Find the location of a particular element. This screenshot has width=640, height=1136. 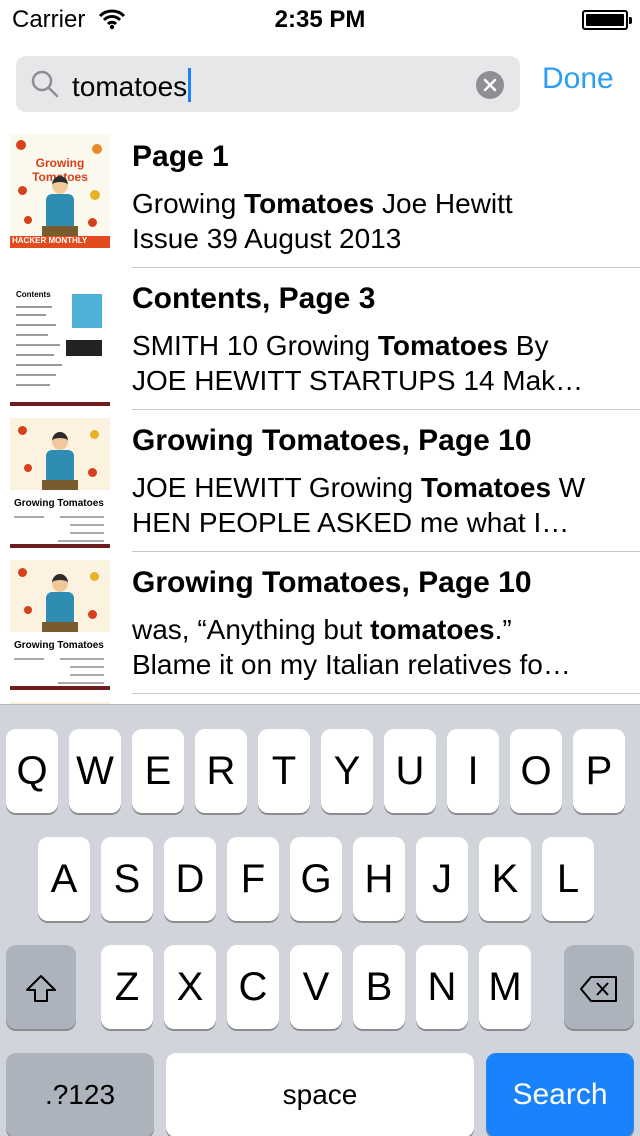

key-b: B is located at coordinates (379, 987).